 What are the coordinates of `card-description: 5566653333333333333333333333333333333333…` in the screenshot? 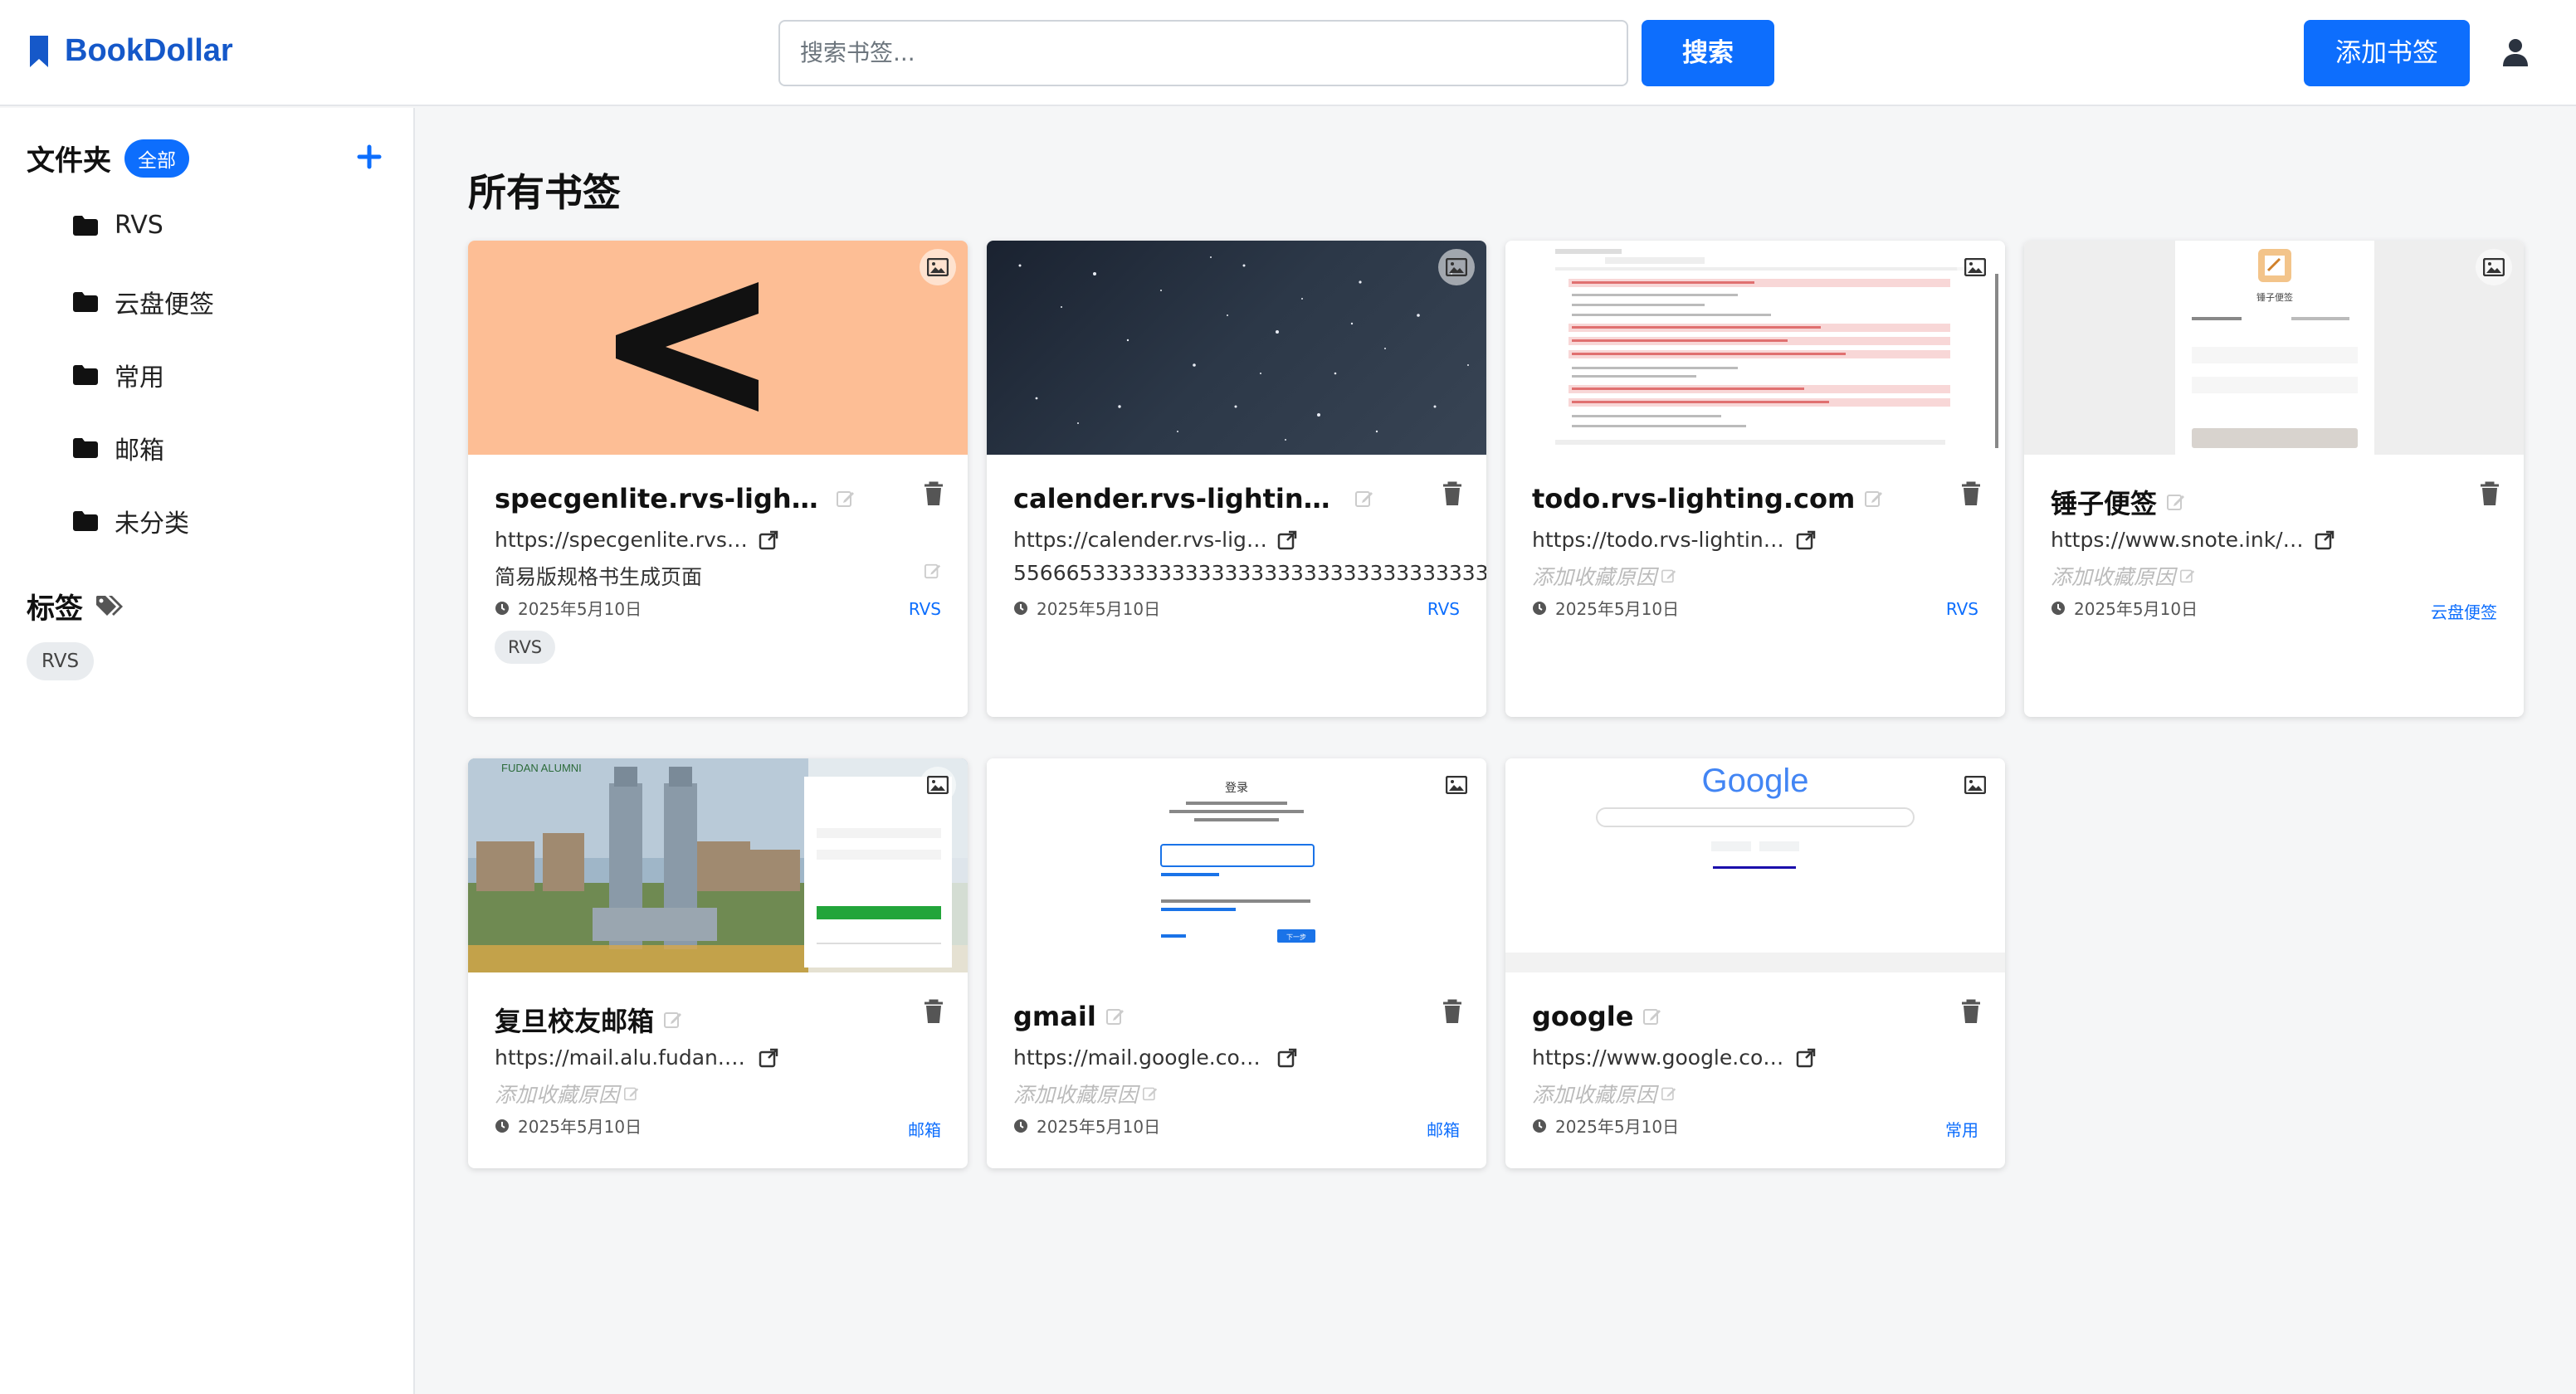 It's located at (1250, 573).